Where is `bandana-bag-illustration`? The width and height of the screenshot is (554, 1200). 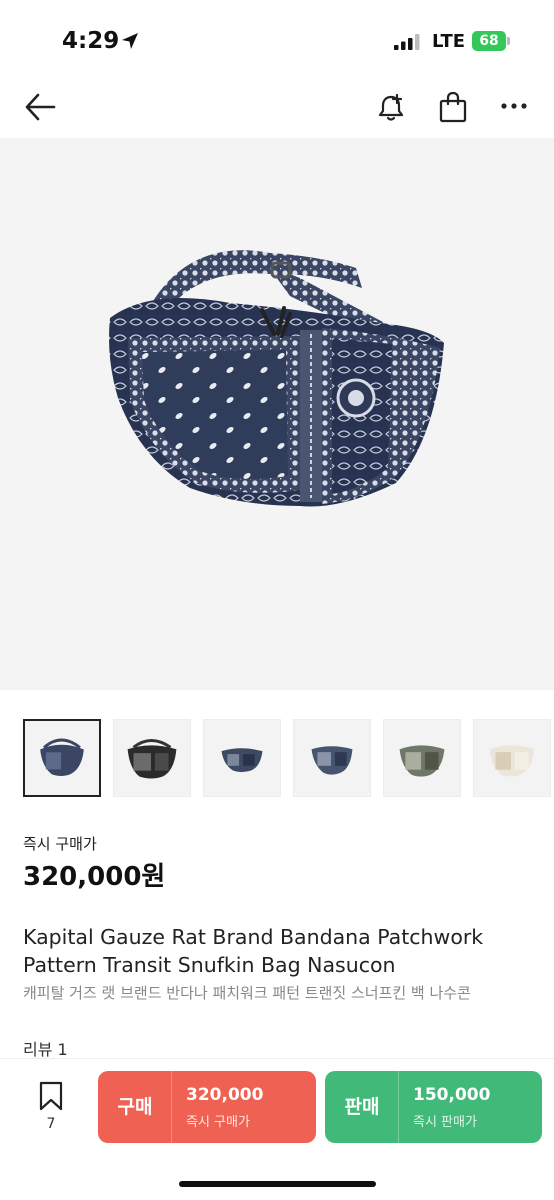
bandana-bag-illustration is located at coordinates (276, 378).